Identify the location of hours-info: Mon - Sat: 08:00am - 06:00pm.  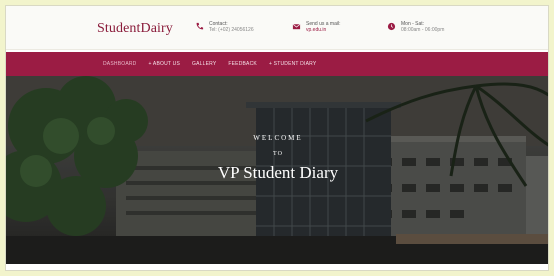
(415, 27).